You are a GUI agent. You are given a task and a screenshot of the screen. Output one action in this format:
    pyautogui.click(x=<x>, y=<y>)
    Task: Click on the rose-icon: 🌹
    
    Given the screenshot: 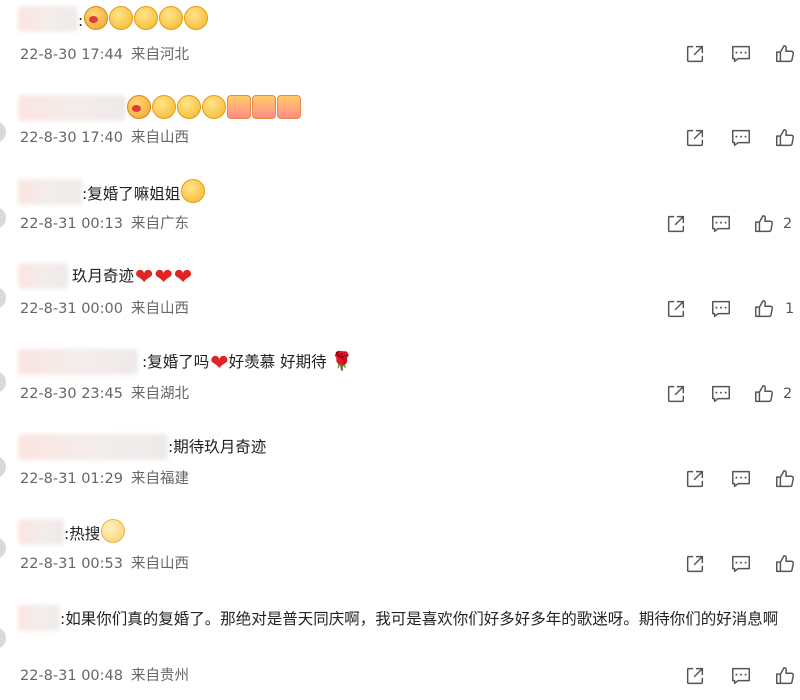 What is the action you would take?
    pyautogui.click(x=342, y=361)
    